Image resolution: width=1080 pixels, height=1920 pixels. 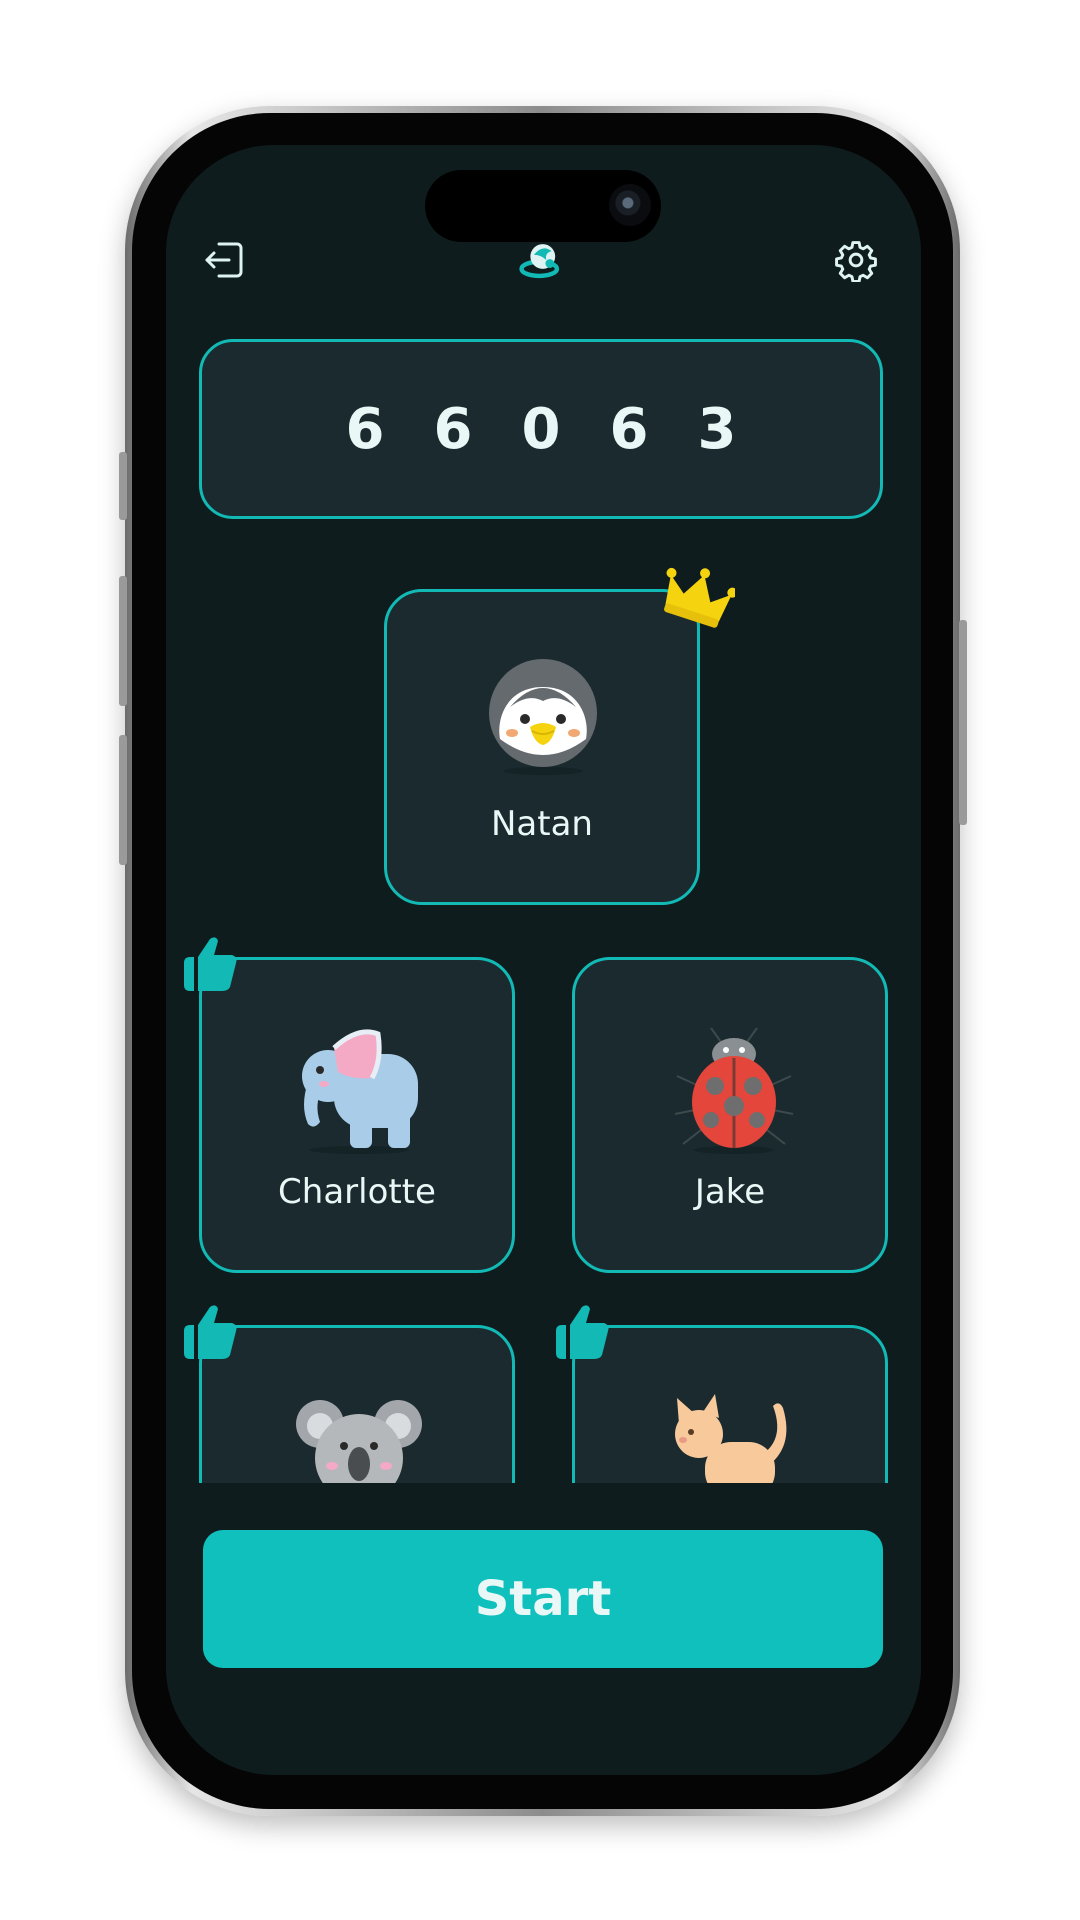 What do you see at coordinates (123, 486) in the screenshot?
I see `action-button` at bounding box center [123, 486].